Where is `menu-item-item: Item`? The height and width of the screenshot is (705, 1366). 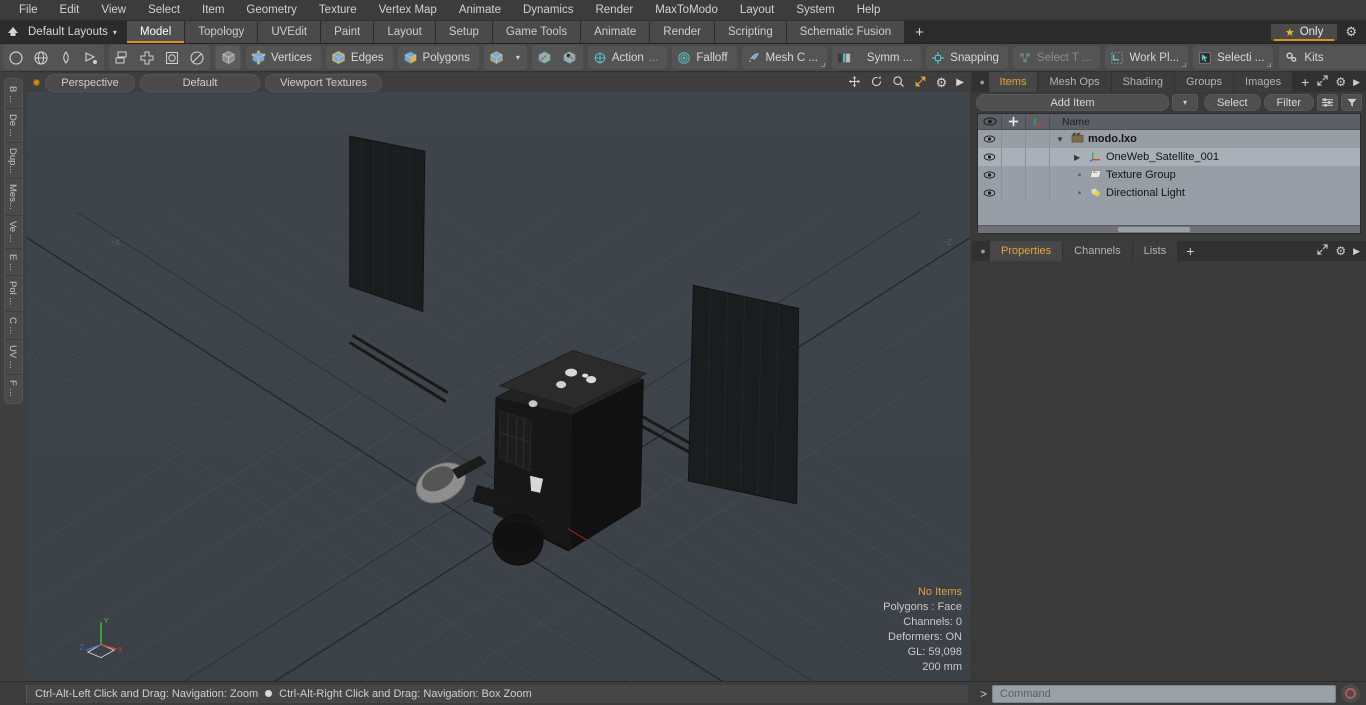
menu-item-item: Item is located at coordinates (213, 10).